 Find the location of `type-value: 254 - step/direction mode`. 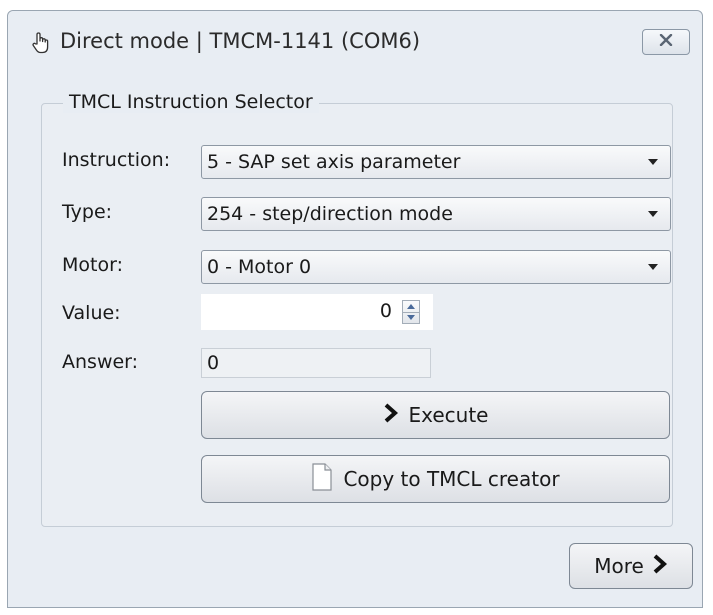

type-value: 254 - step/direction mode is located at coordinates (330, 214).